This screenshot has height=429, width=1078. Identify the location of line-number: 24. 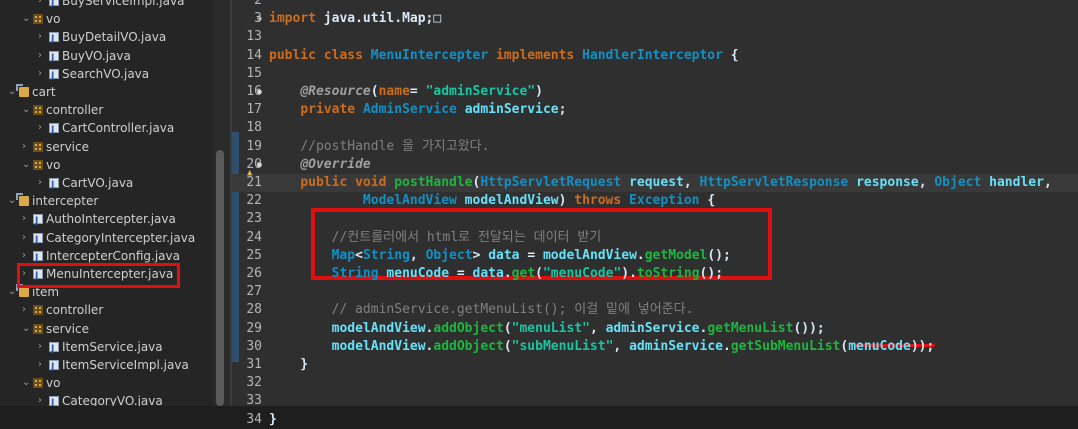
(254, 237).